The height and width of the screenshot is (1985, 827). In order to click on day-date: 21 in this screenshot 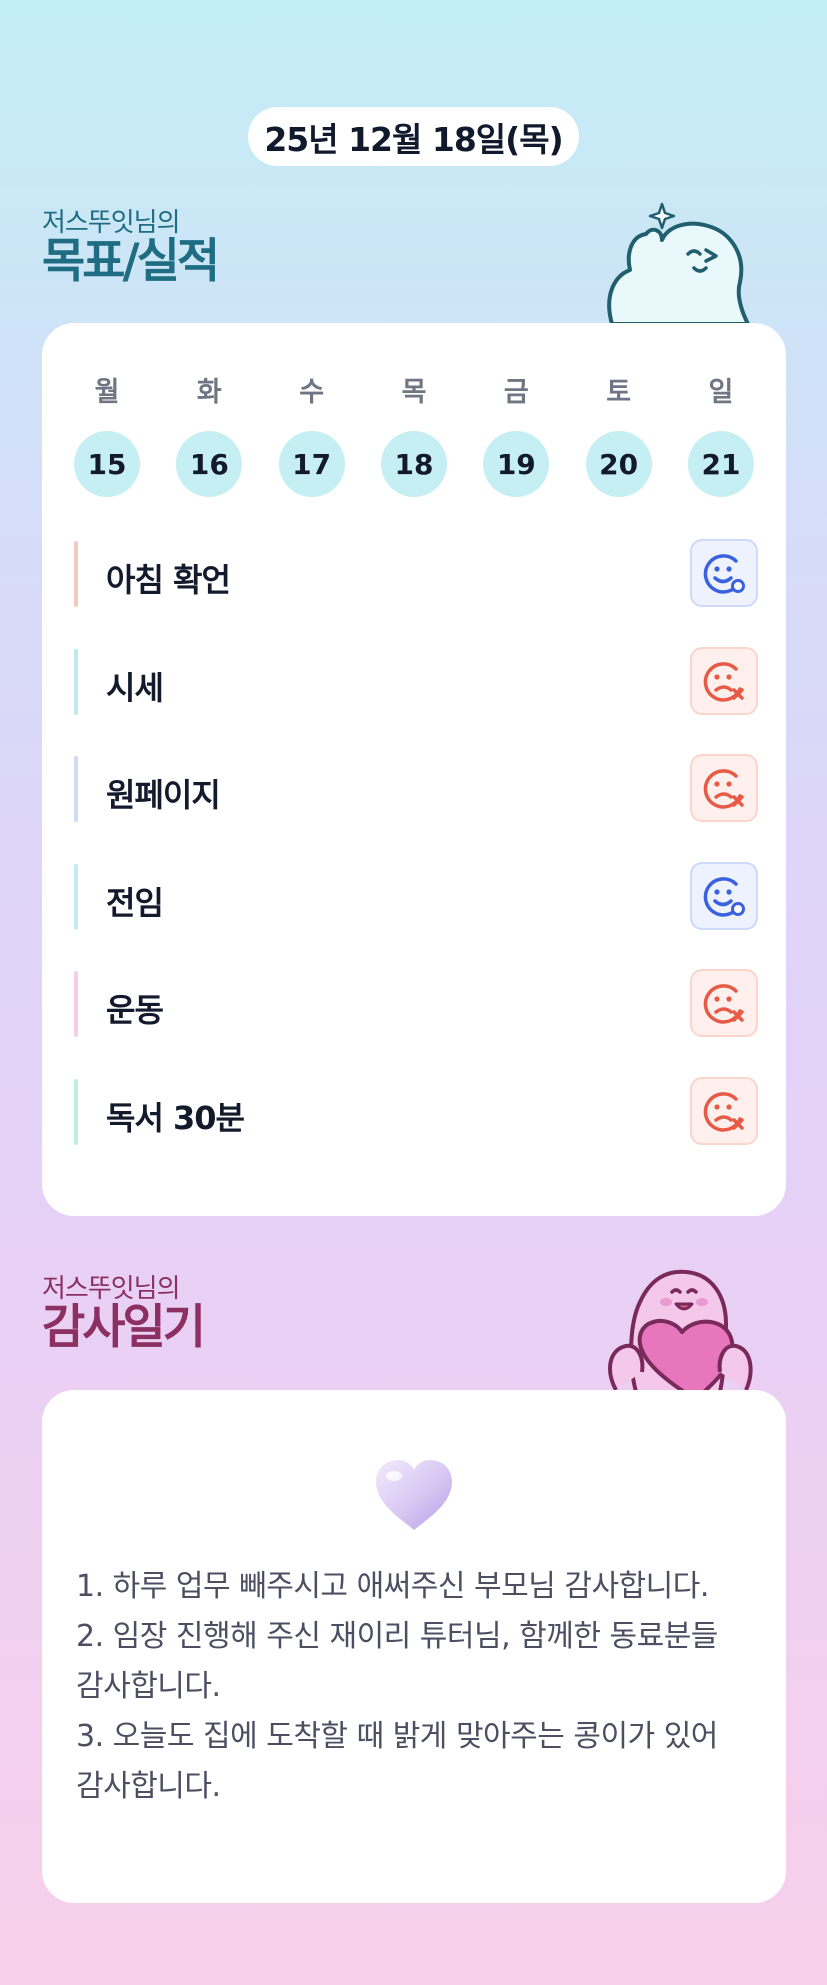, I will do `click(720, 464)`.